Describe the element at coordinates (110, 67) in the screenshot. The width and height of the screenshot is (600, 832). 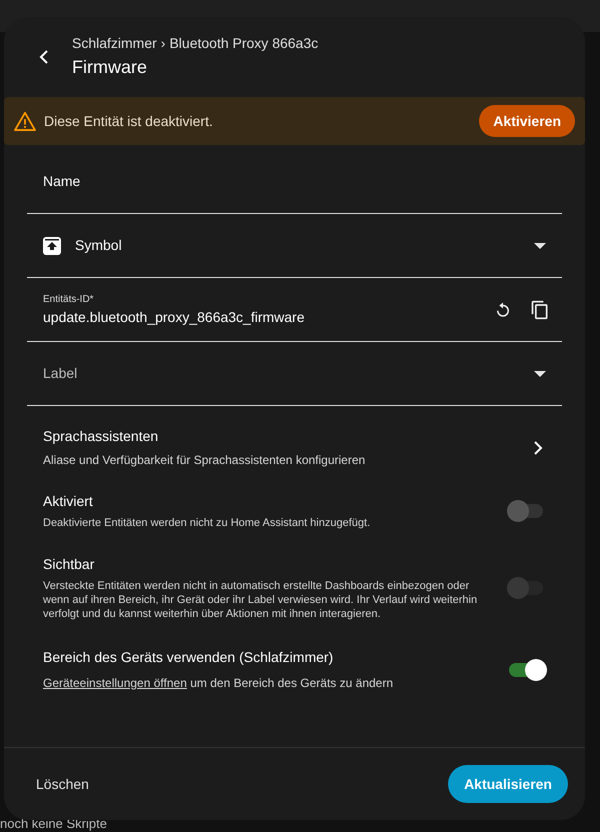
I see `dialog-title: Firmware` at that location.